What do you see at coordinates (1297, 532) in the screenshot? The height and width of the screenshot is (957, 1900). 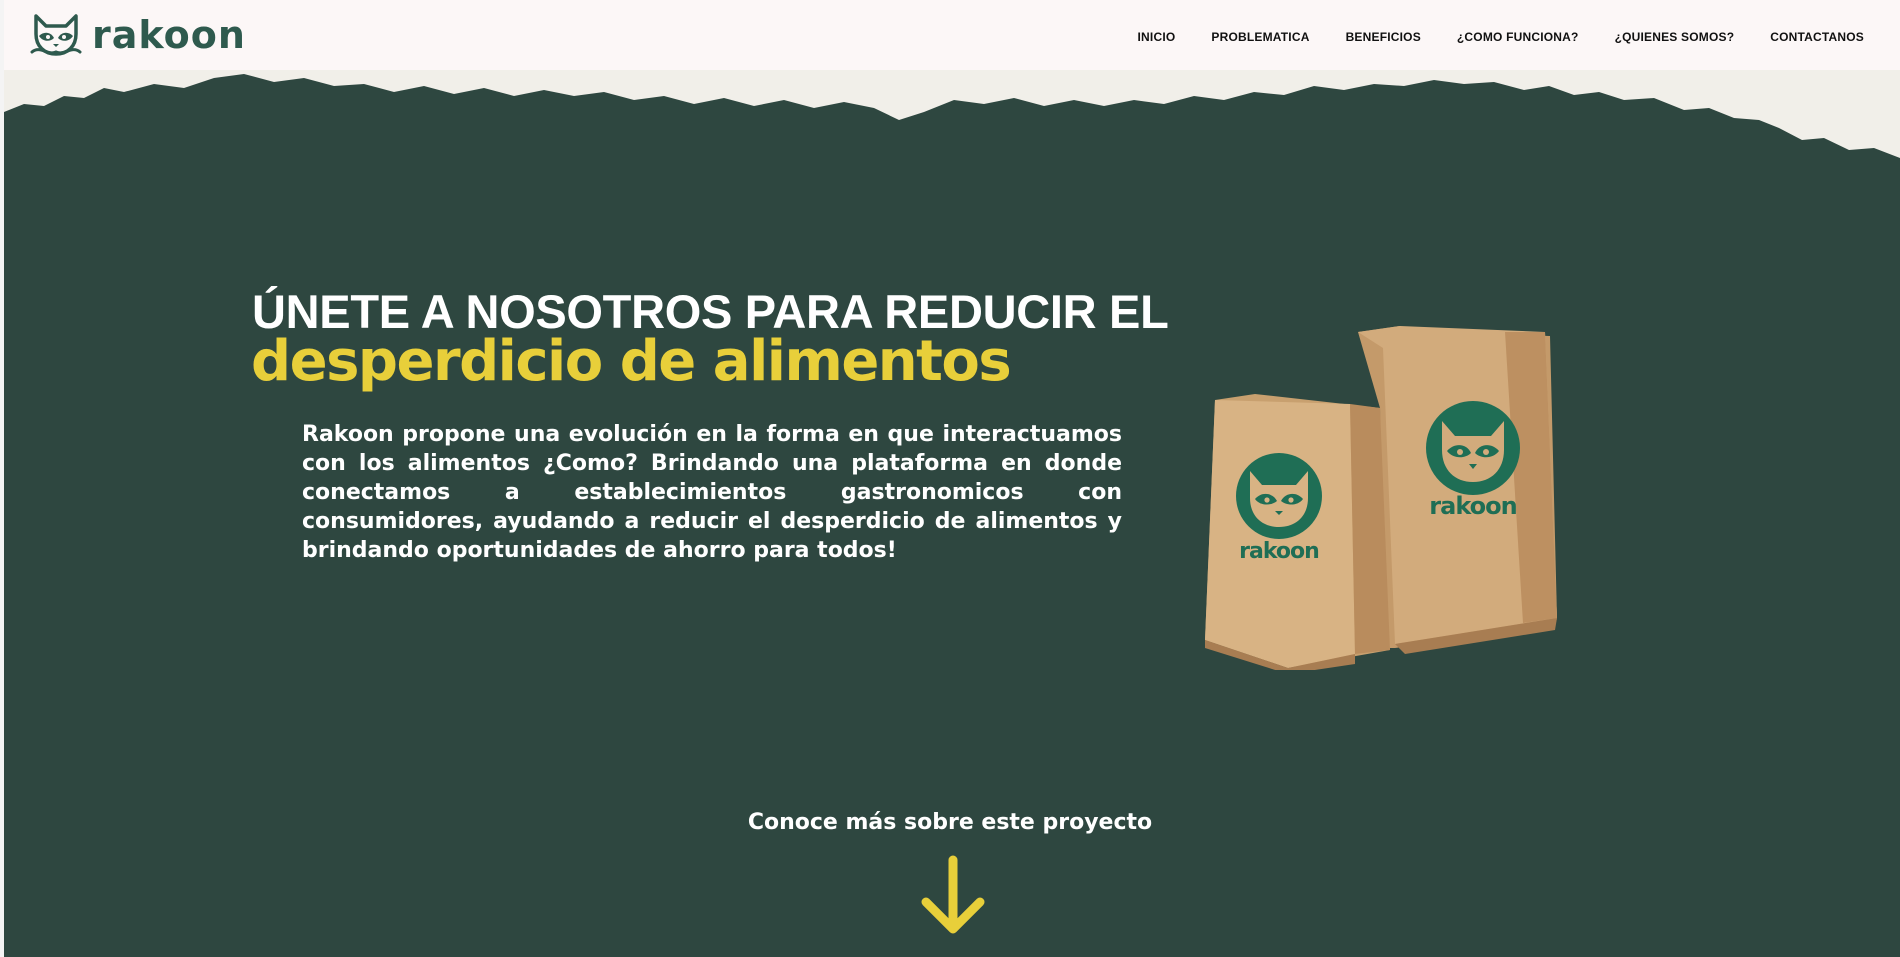 I see `paper-bag-small: rakoon` at bounding box center [1297, 532].